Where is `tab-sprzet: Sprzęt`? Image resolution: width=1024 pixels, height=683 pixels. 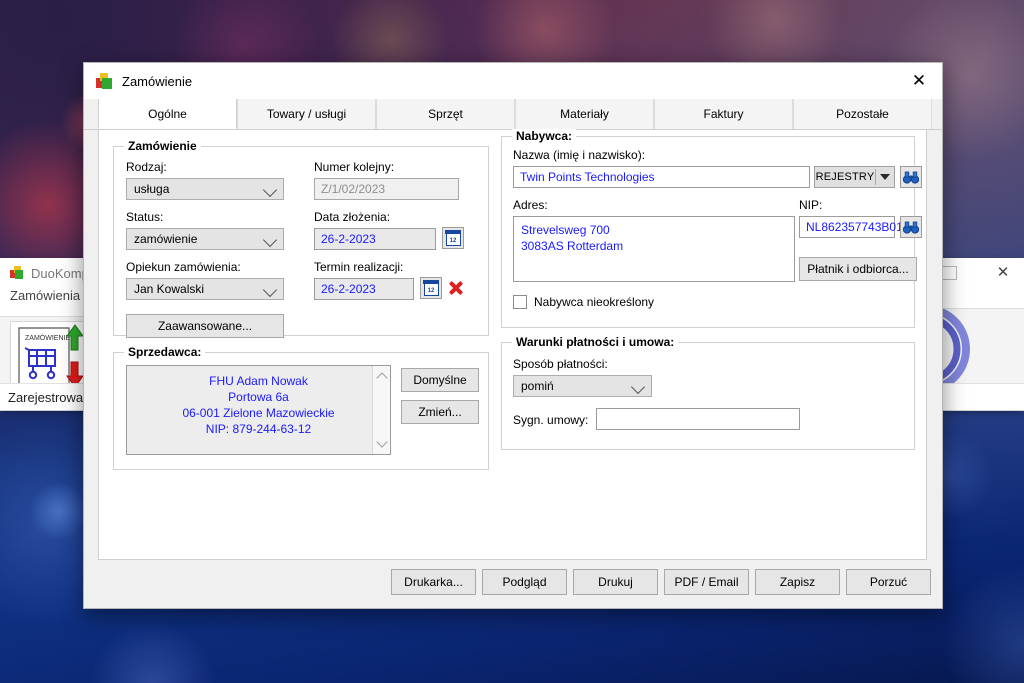 tab-sprzet: Sprzęt is located at coordinates (445, 114).